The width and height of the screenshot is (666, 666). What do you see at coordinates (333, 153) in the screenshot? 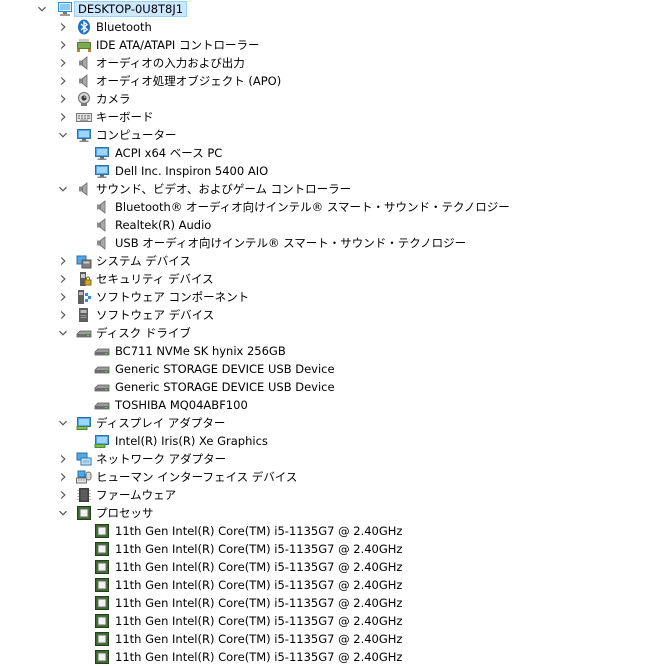
I see `tree-device-item: ACPI x64 ベース PC` at bounding box center [333, 153].